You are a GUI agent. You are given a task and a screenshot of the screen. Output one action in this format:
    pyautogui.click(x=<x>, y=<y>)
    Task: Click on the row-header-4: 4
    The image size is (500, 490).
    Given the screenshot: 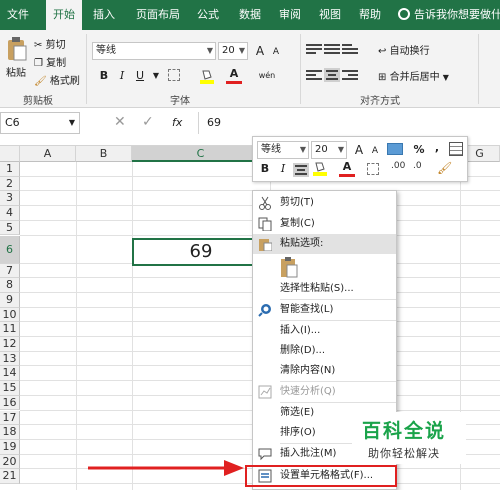 What is the action you would take?
    pyautogui.click(x=10, y=213)
    